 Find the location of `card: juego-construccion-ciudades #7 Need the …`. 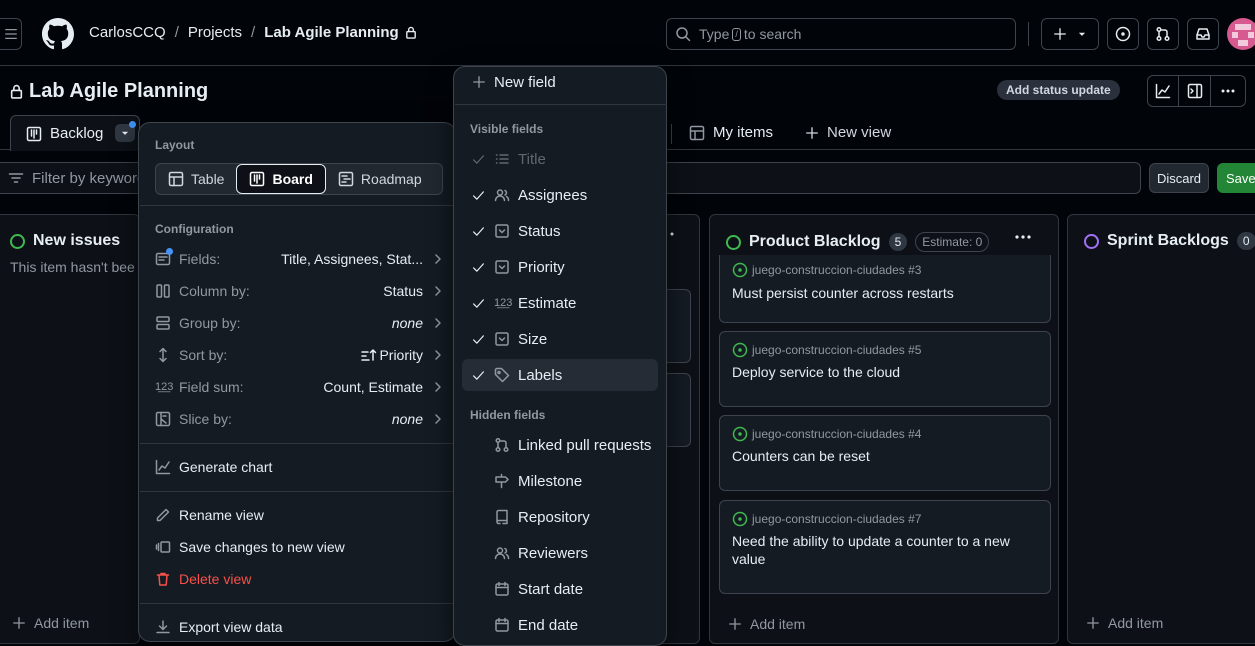

card: juego-construccion-ciudades #7 Need the … is located at coordinates (885, 547).